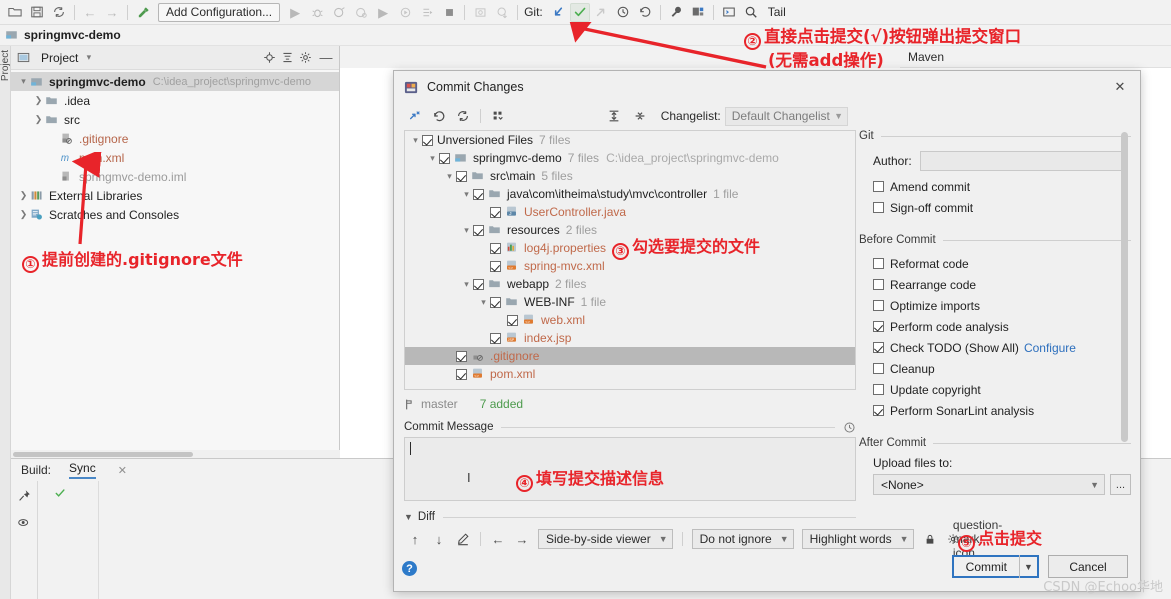  What do you see at coordinates (751, 12) in the screenshot?
I see `search-icon` at bounding box center [751, 12].